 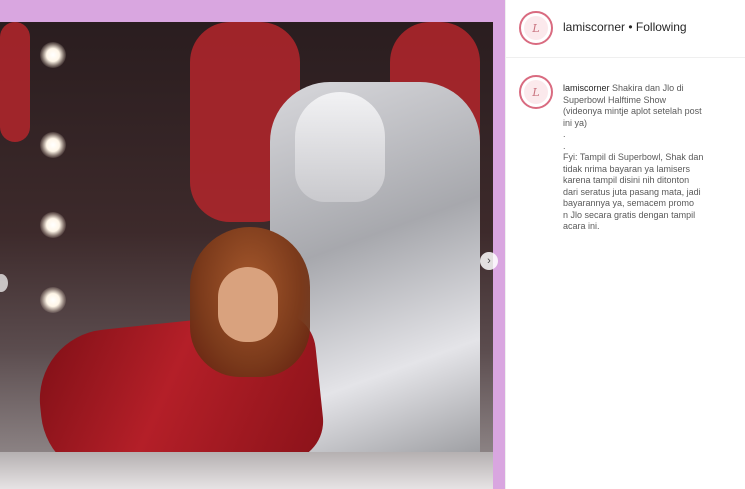 What do you see at coordinates (248, 304) in the screenshot?
I see `performer-face` at bounding box center [248, 304].